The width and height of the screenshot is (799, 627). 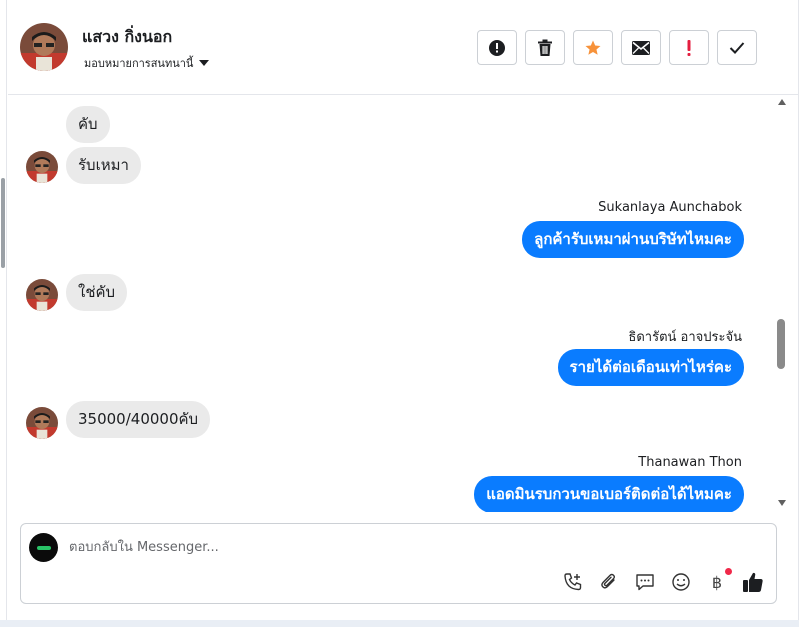 I want to click on scroll-down-arrow-icon, so click(x=782, y=503).